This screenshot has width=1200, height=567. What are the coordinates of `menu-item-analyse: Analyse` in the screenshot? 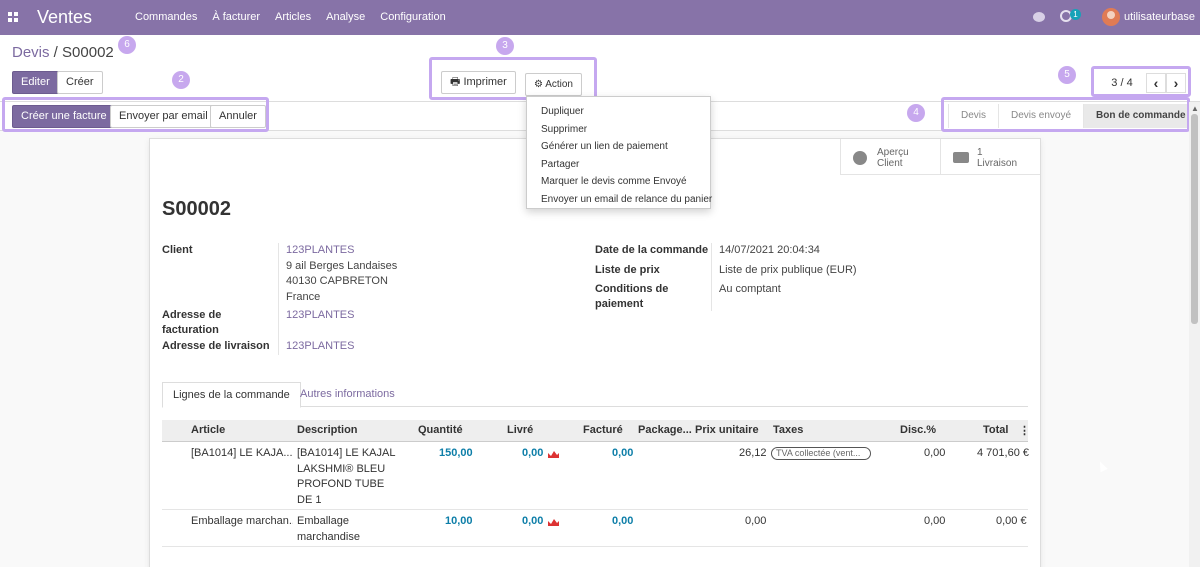 It's located at (345, 17).